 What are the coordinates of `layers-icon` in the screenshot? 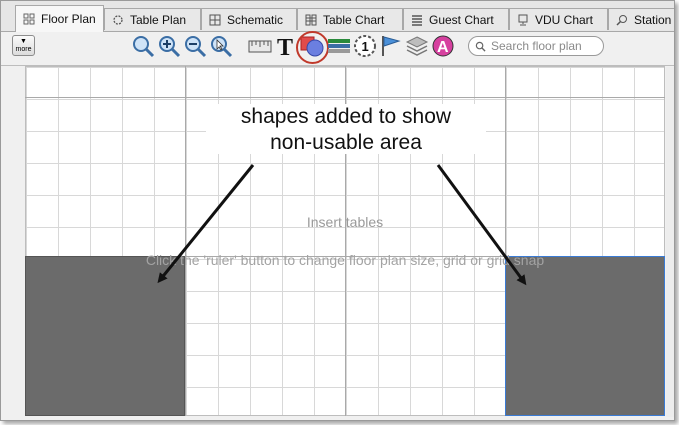 It's located at (417, 46).